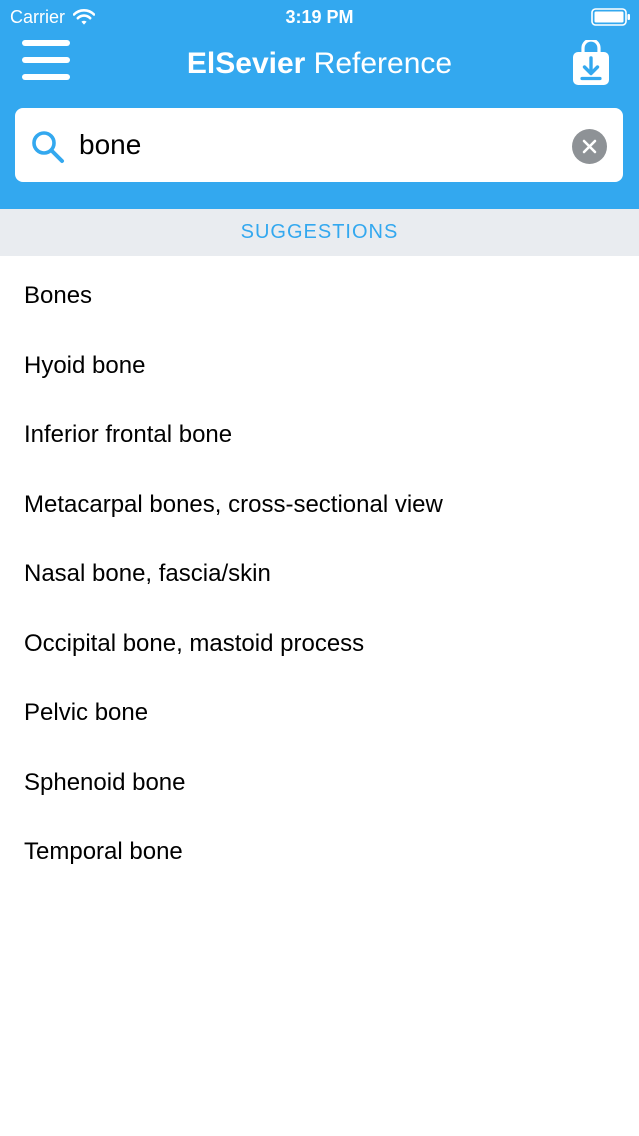 This screenshot has height=1136, width=639. What do you see at coordinates (319, 778) in the screenshot?
I see `suggestion-item: Sphenoid bone` at bounding box center [319, 778].